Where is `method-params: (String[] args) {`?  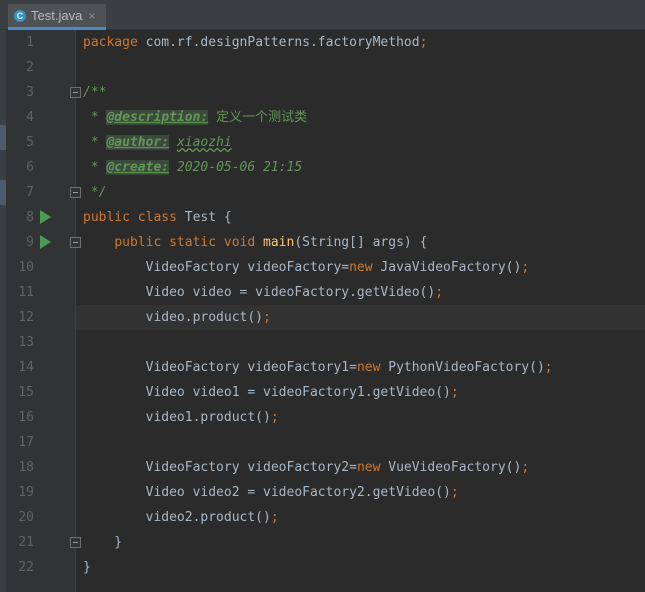
method-params: (String[] args) { is located at coordinates (361, 242).